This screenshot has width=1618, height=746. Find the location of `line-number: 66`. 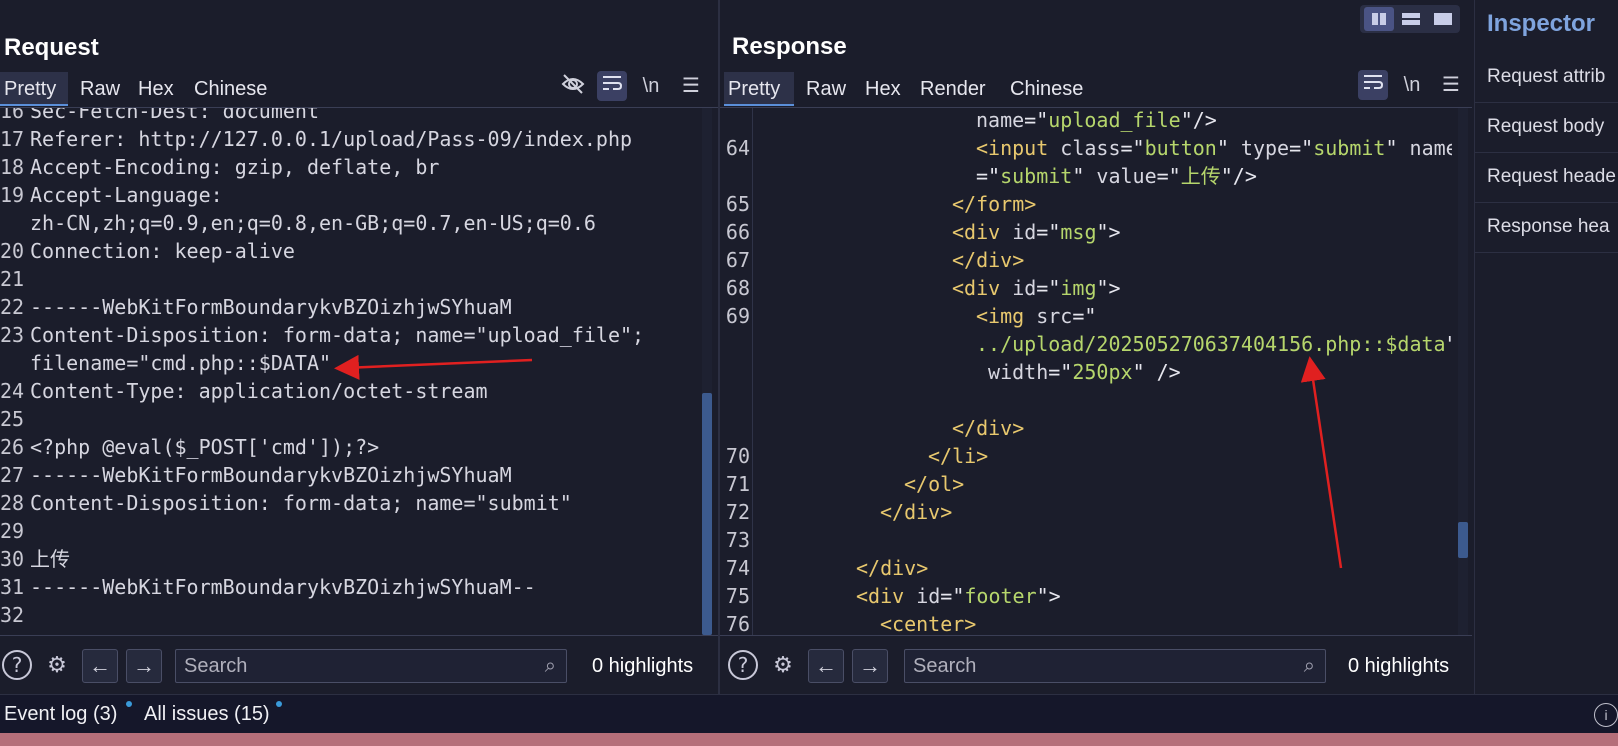

line-number: 66 is located at coordinates (737, 232).